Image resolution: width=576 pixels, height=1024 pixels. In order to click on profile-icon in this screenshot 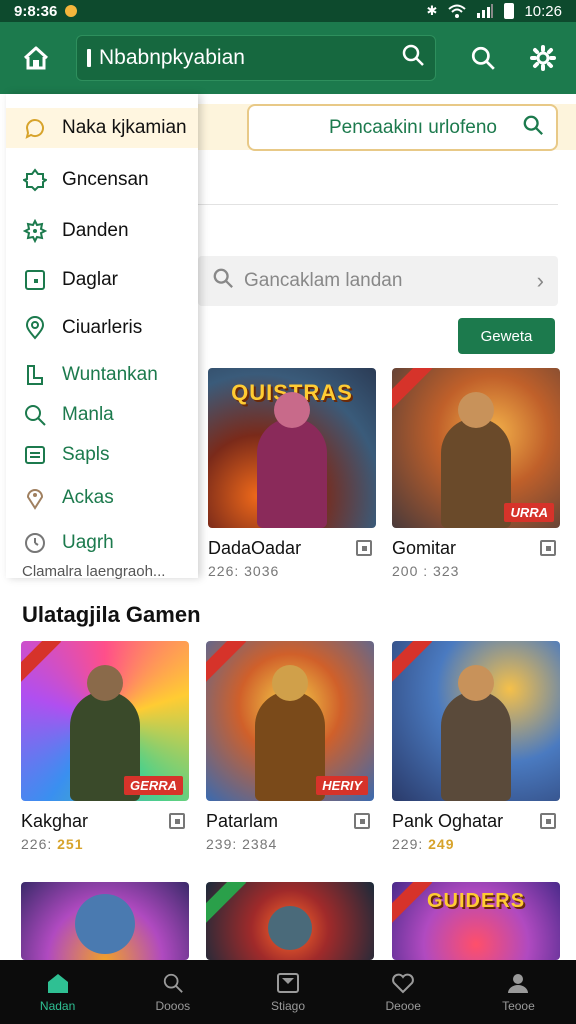, I will do `click(518, 983)`.